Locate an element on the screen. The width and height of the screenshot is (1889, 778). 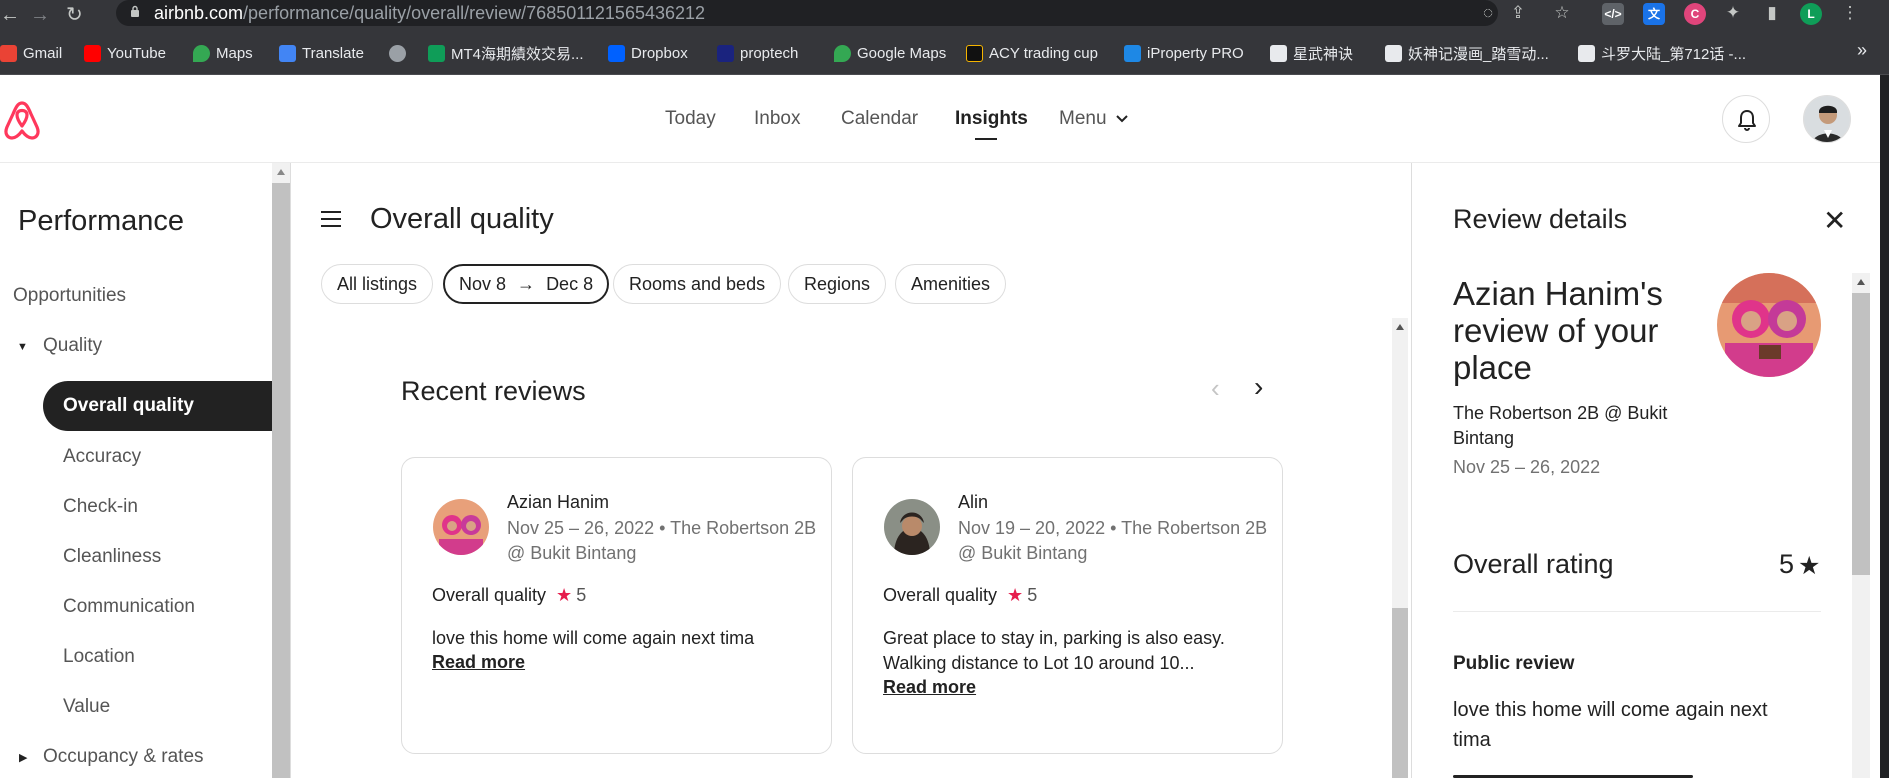
translate-icon is located at coordinates (287, 53).